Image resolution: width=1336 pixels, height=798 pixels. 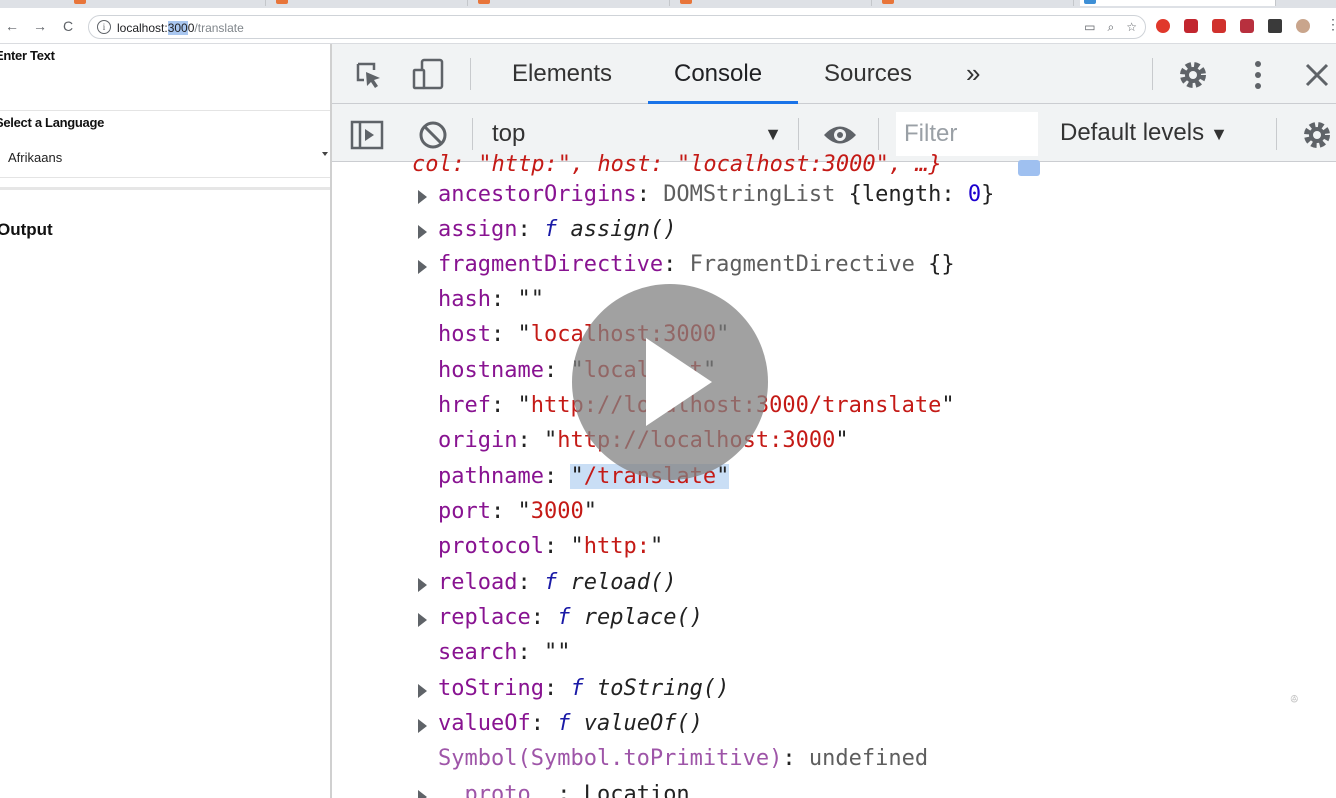 I want to click on console-prop-row: protocol: "http:", so click(x=551, y=546).